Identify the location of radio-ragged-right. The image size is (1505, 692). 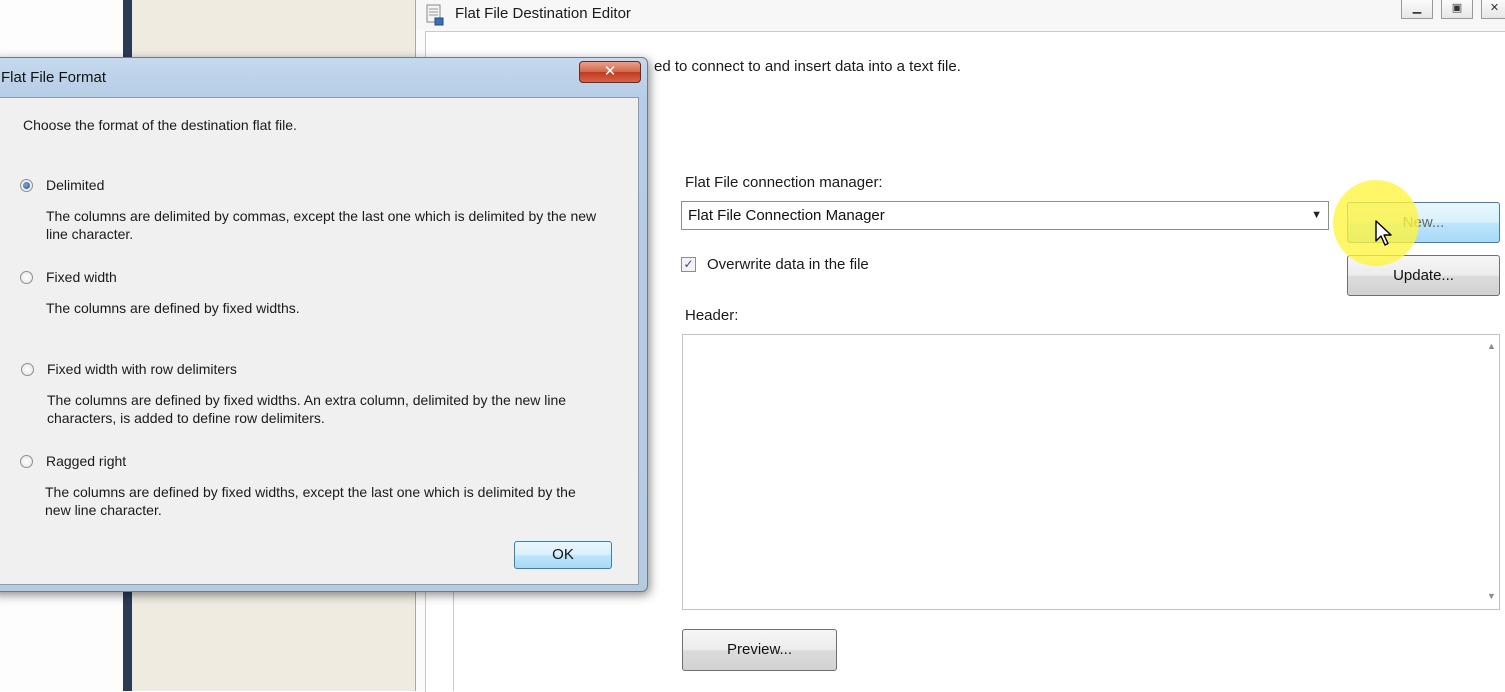
(26, 461).